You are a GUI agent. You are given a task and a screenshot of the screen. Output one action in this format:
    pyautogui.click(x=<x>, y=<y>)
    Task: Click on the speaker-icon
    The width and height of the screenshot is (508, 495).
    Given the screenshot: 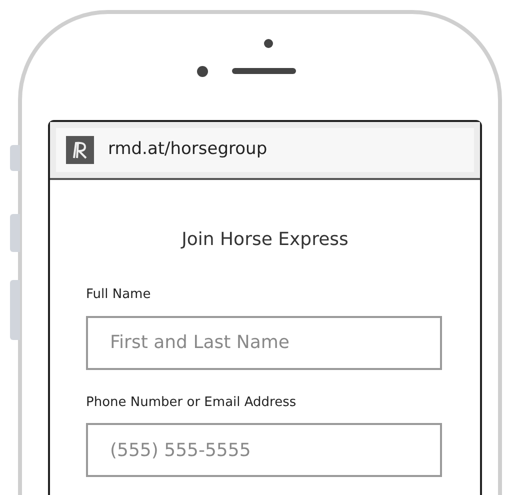 What is the action you would take?
    pyautogui.click(x=264, y=71)
    